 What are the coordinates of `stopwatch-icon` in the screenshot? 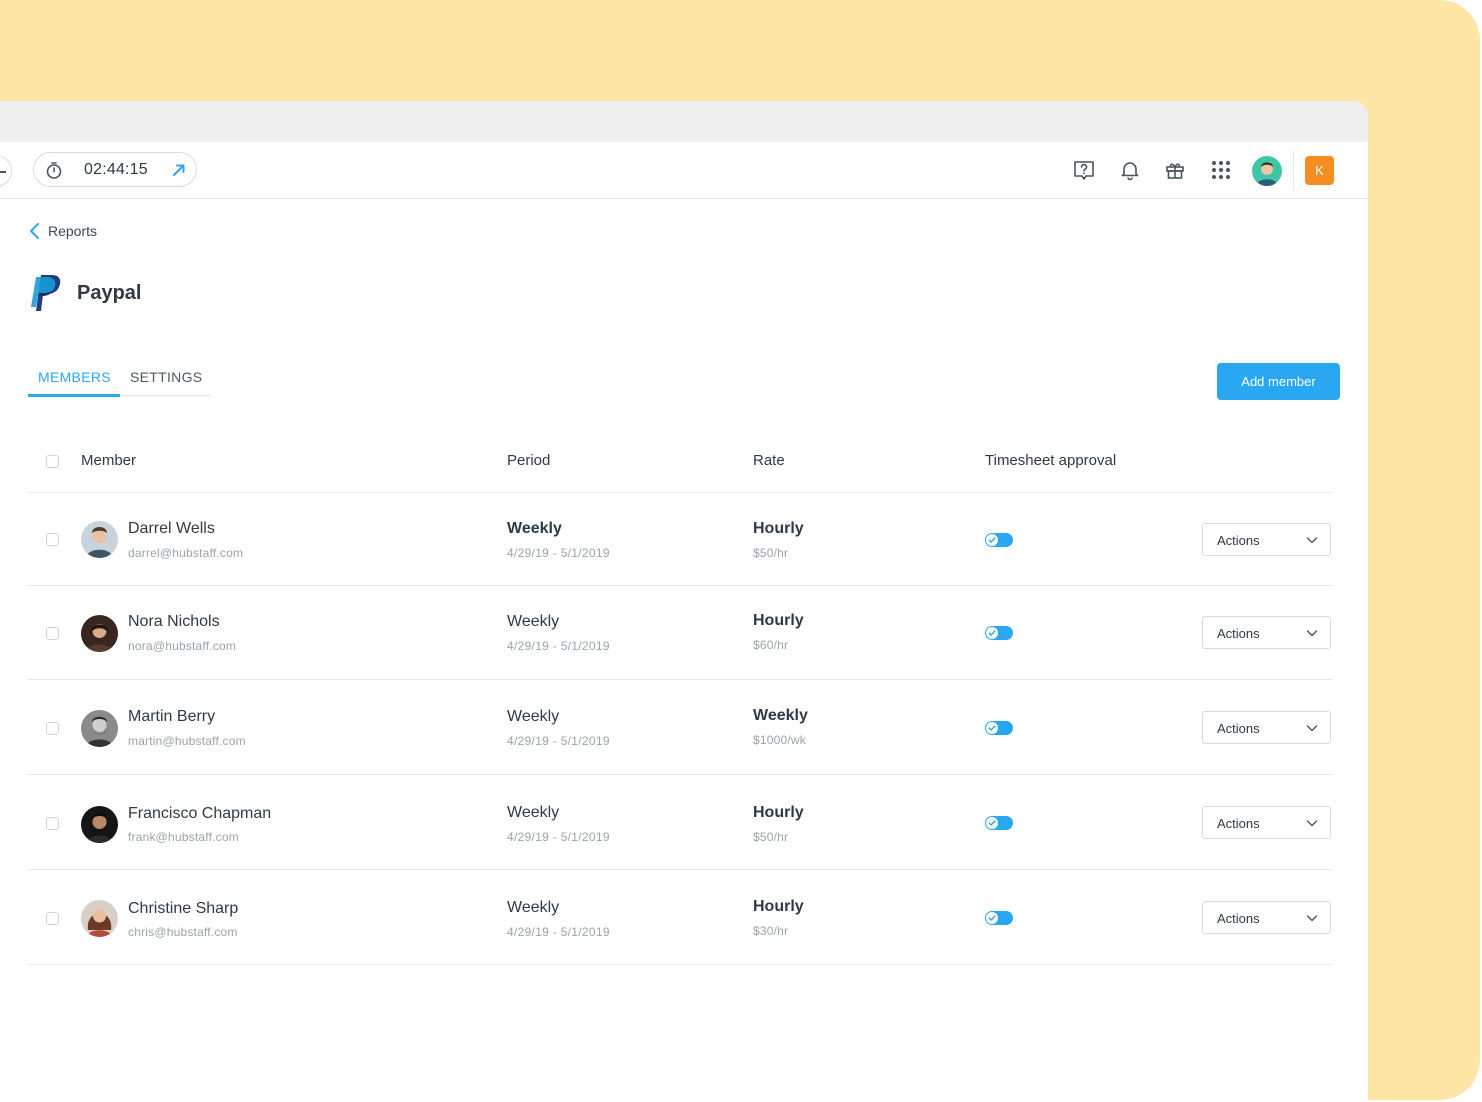 It's located at (54, 170).